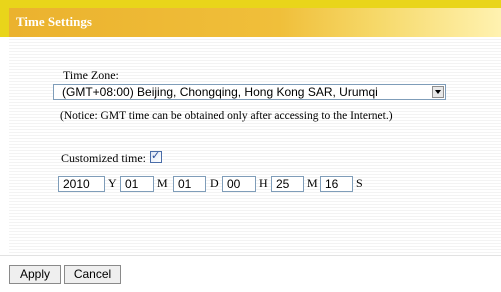  I want to click on customized-time-checkbox: ✓, so click(156, 156).